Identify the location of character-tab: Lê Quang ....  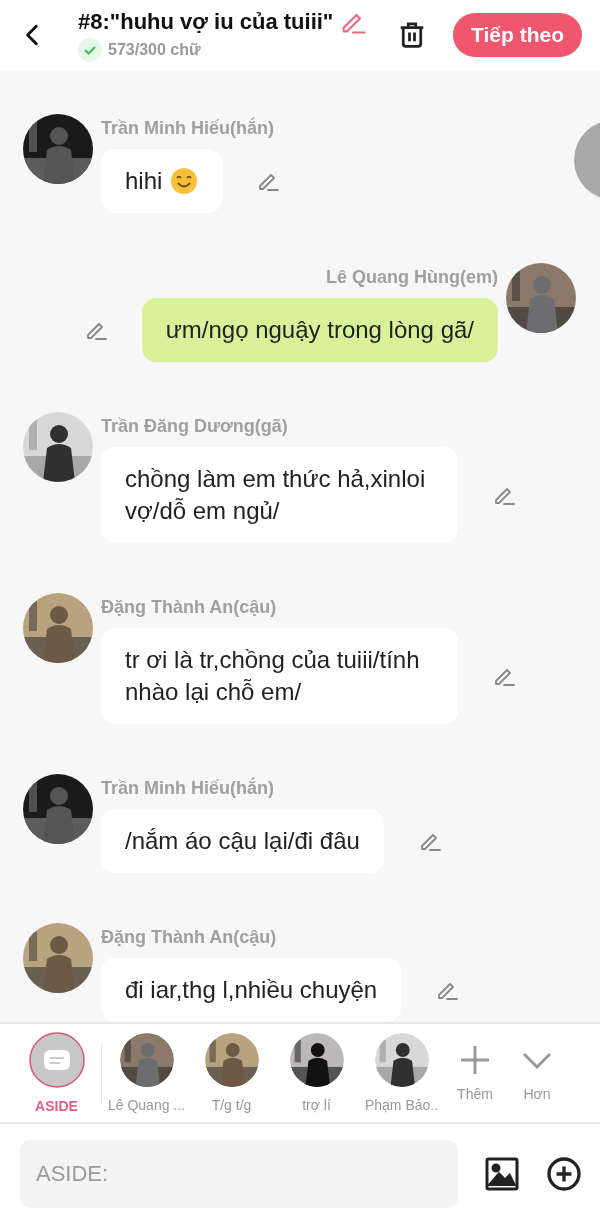
(146, 1073).